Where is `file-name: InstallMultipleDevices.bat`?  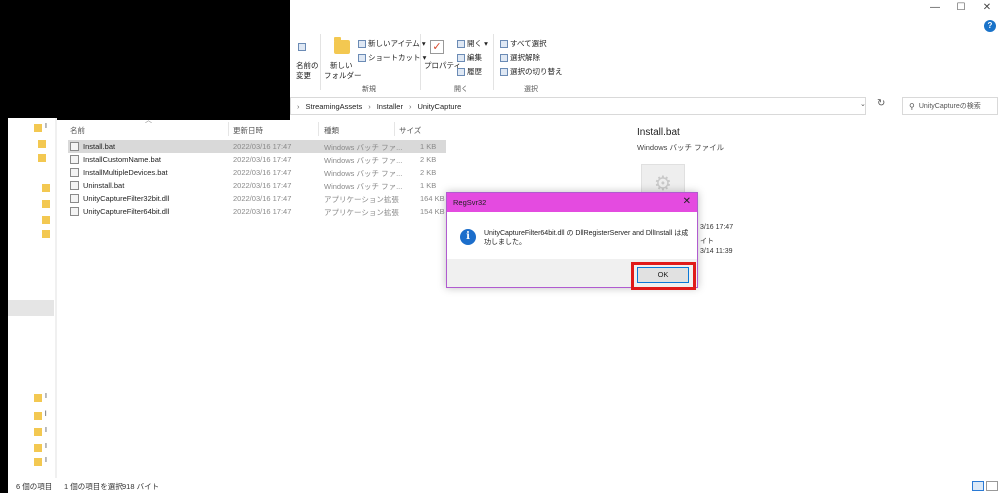 file-name: InstallMultipleDevices.bat is located at coordinates (125, 172).